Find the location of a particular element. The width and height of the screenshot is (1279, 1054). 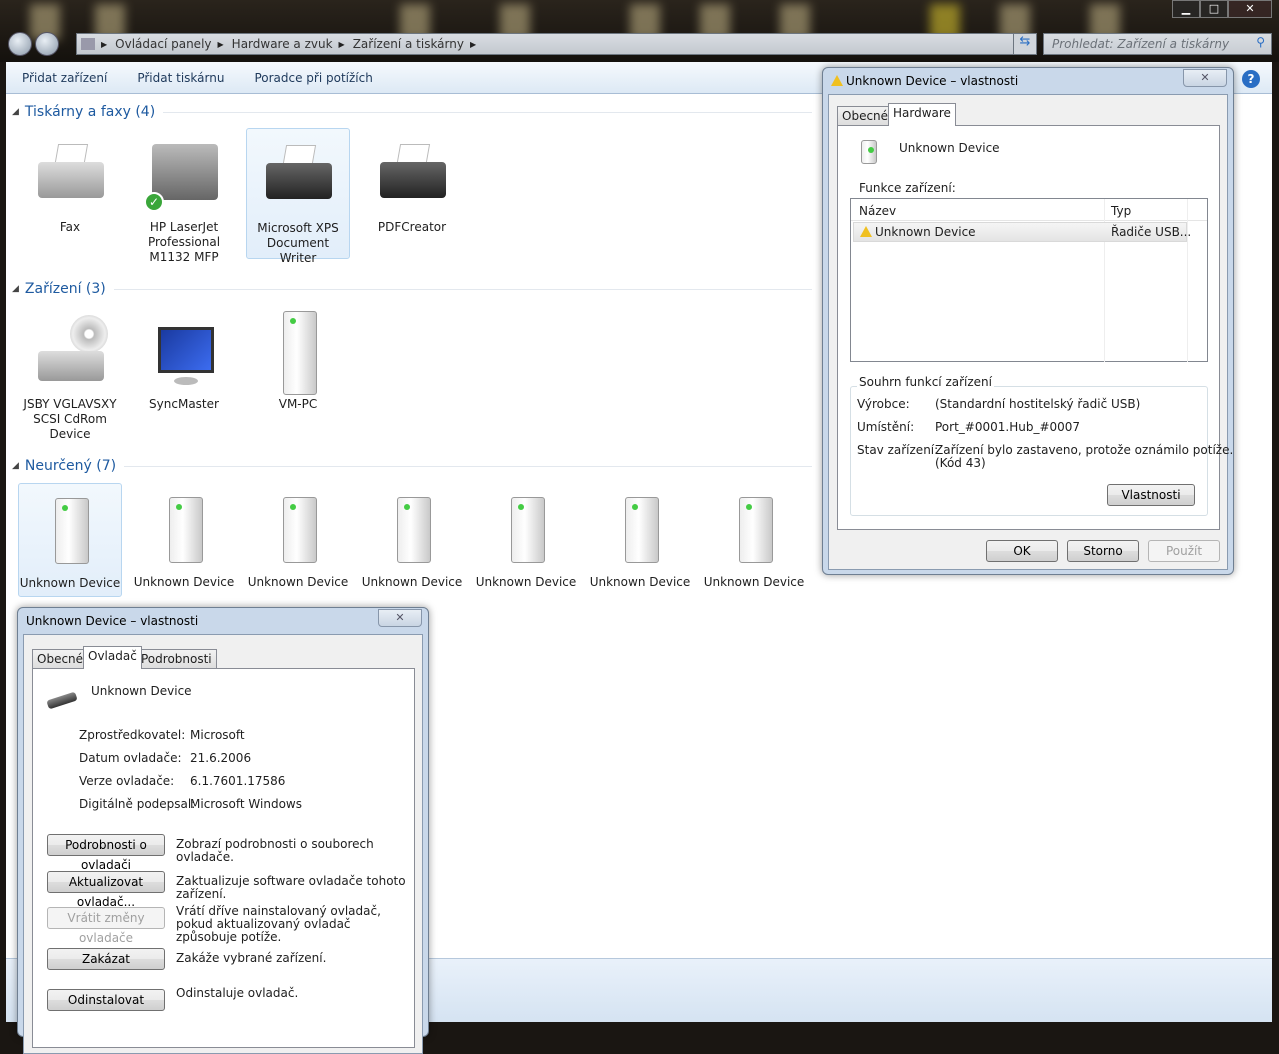

cdrom-icon is located at coordinates (70, 352).